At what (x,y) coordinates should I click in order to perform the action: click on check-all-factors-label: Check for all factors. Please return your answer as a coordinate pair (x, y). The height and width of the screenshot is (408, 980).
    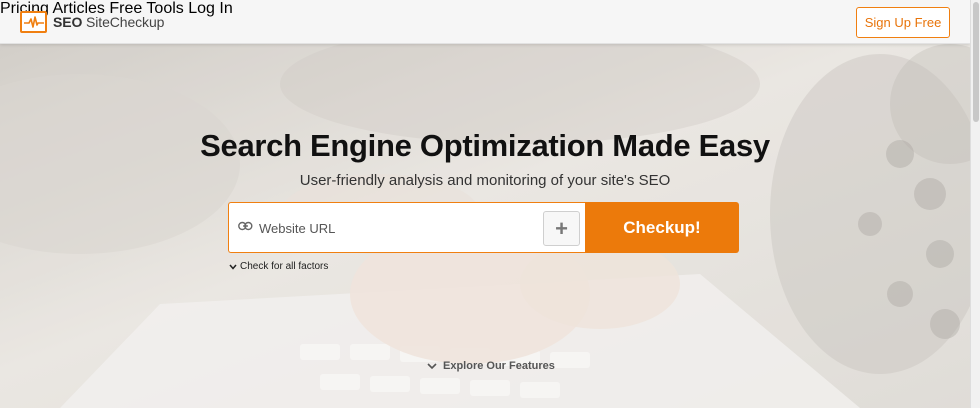
    Looking at the image, I should click on (284, 266).